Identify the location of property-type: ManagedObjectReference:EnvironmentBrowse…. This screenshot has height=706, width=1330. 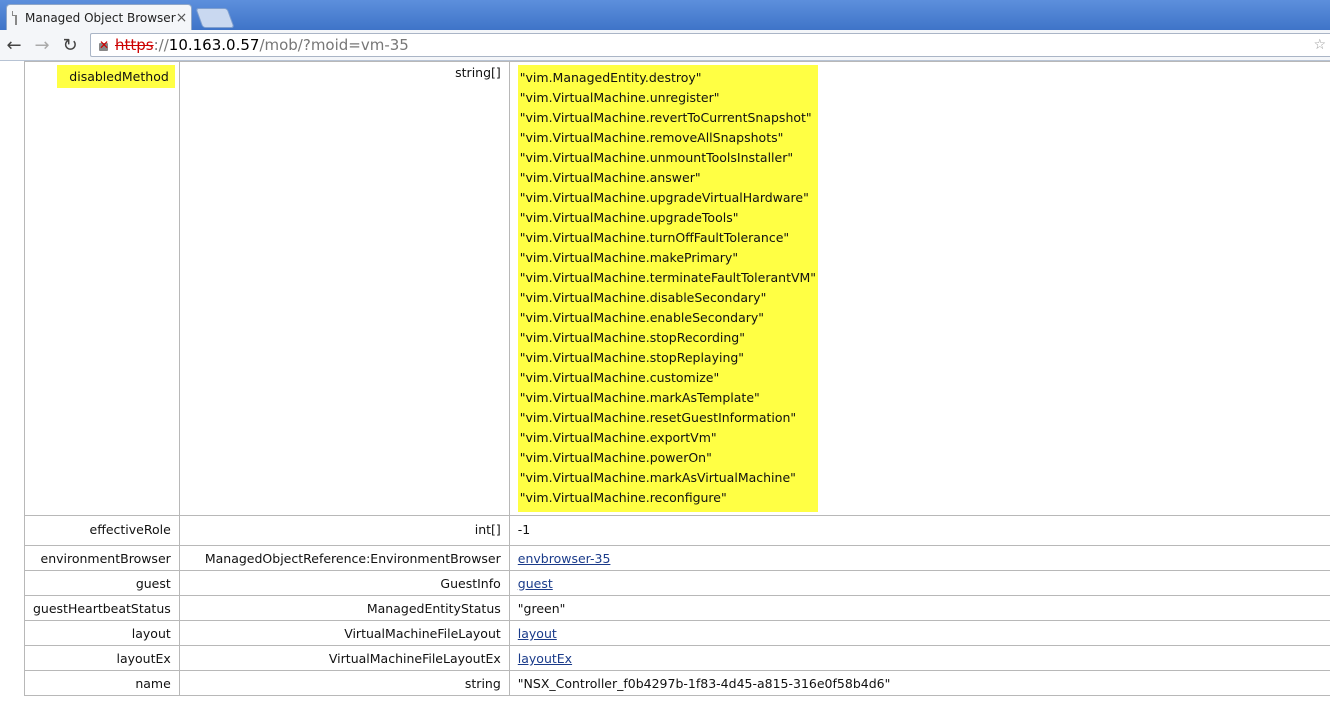
(344, 558).